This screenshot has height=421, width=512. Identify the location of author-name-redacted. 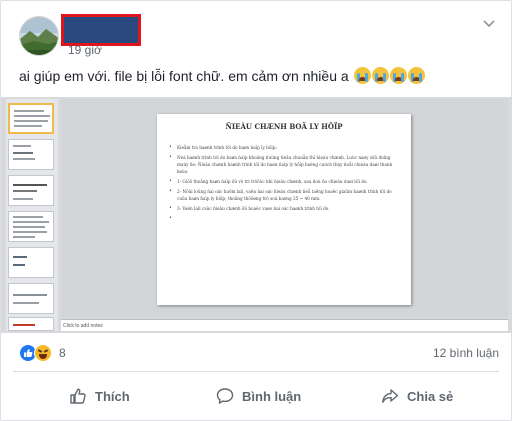
(101, 30).